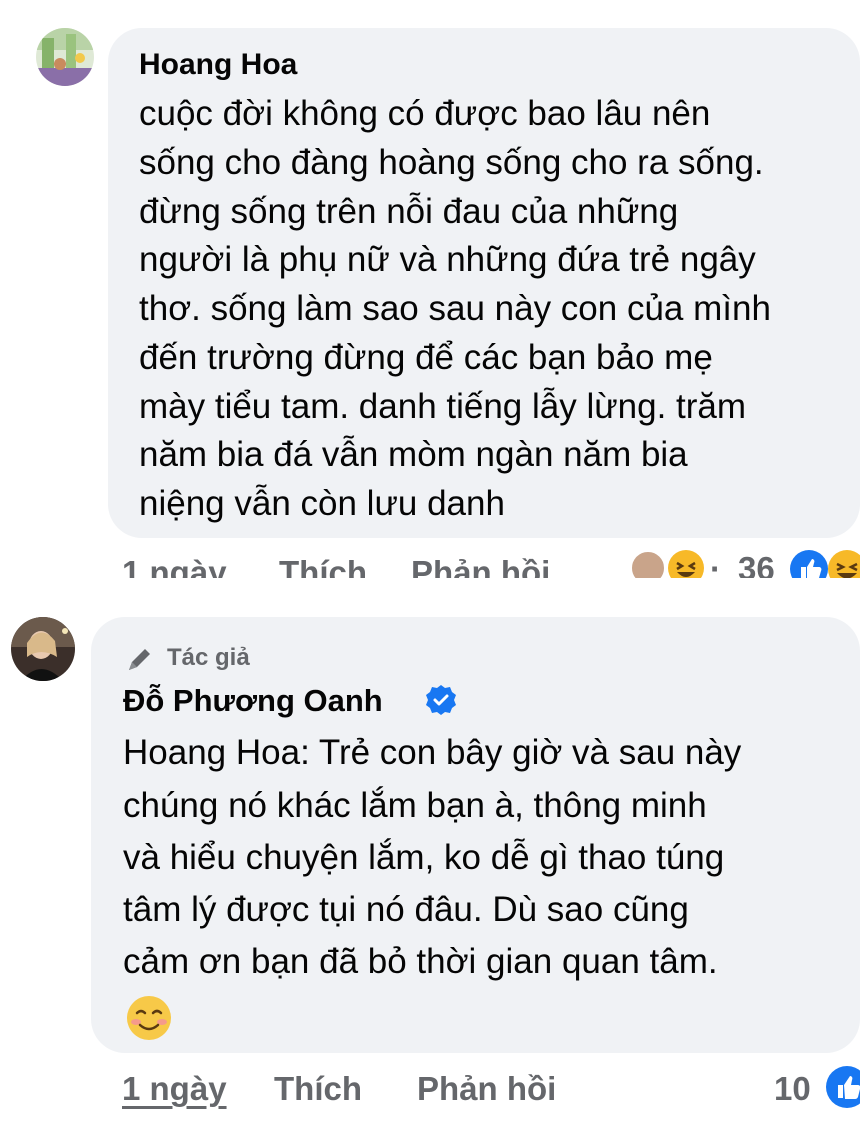 This screenshot has height=1147, width=860. I want to click on comment-actions-row: 1 ngày Thích Phản hồi · 36, so click(430, 563).